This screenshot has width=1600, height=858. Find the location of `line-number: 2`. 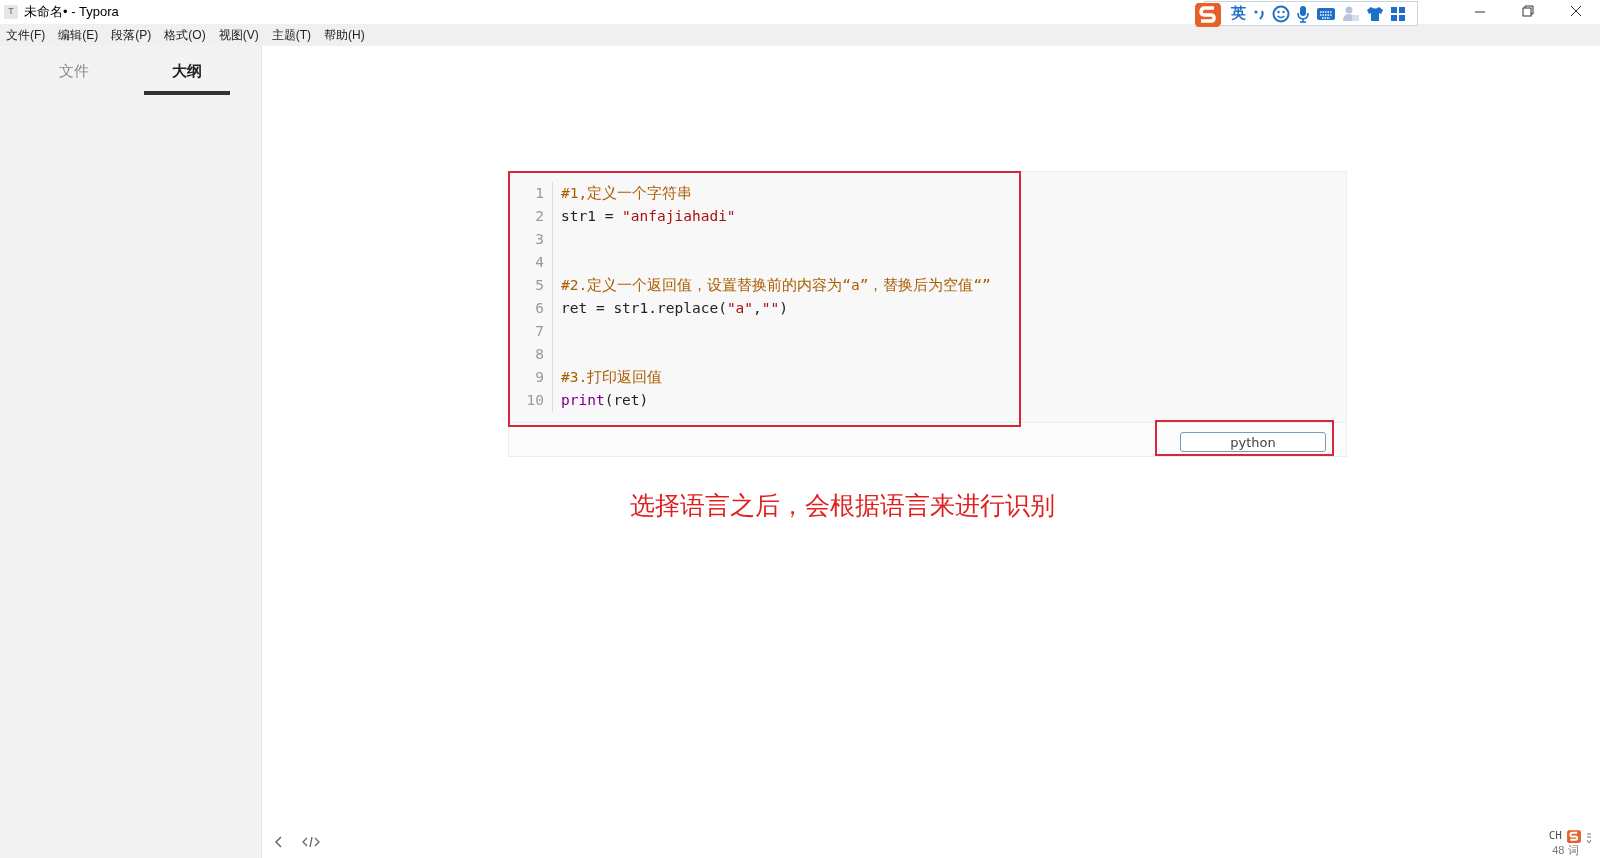

line-number: 2 is located at coordinates (531, 216).